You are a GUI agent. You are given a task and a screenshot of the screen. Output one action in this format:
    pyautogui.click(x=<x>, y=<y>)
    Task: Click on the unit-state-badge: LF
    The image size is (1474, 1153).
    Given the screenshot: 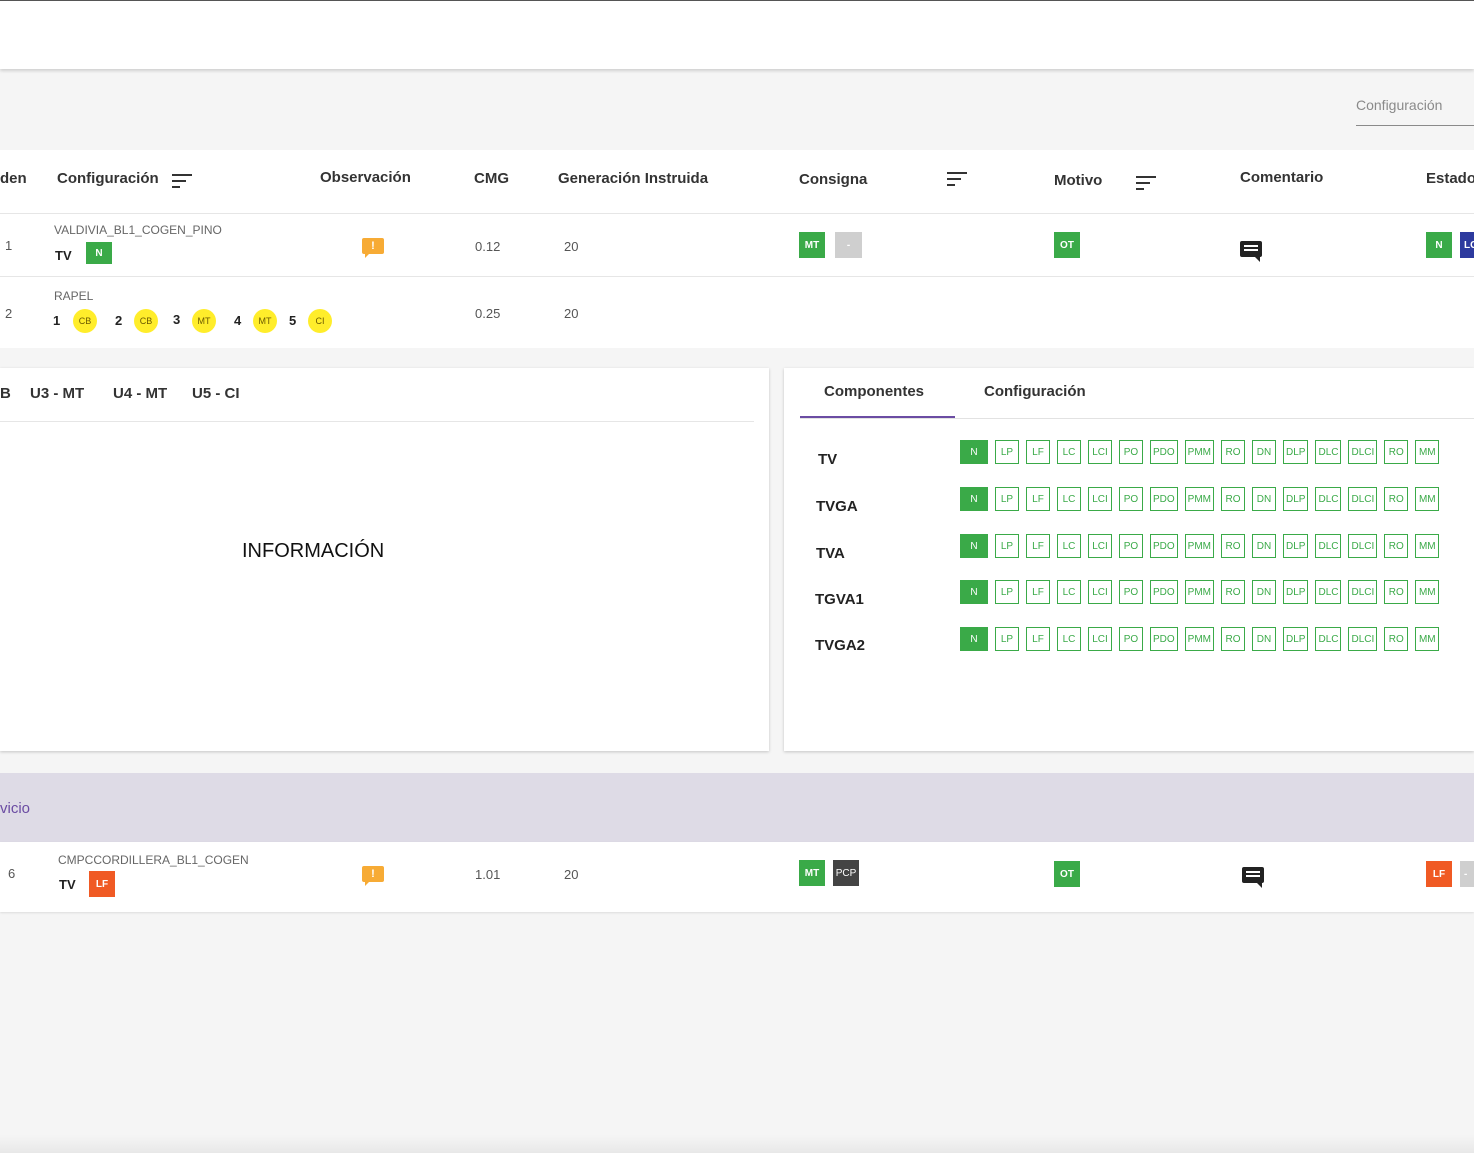 What is the action you would take?
    pyautogui.click(x=102, y=884)
    